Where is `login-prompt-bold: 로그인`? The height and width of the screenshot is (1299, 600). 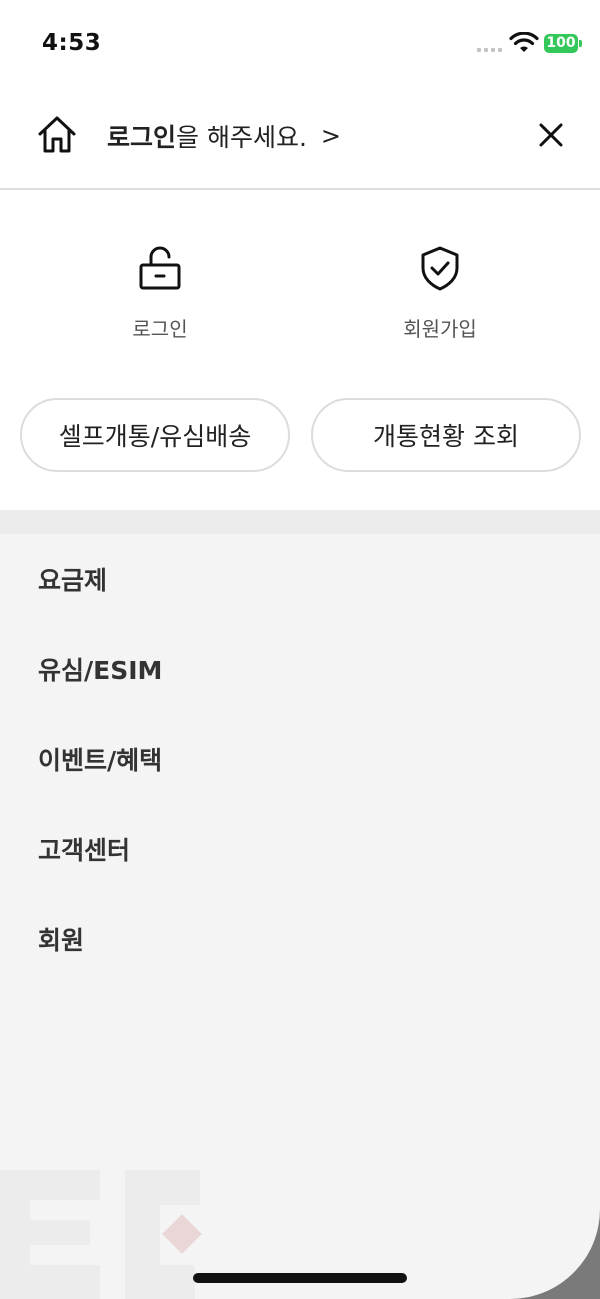
login-prompt-bold: 로그인 is located at coordinates (142, 137).